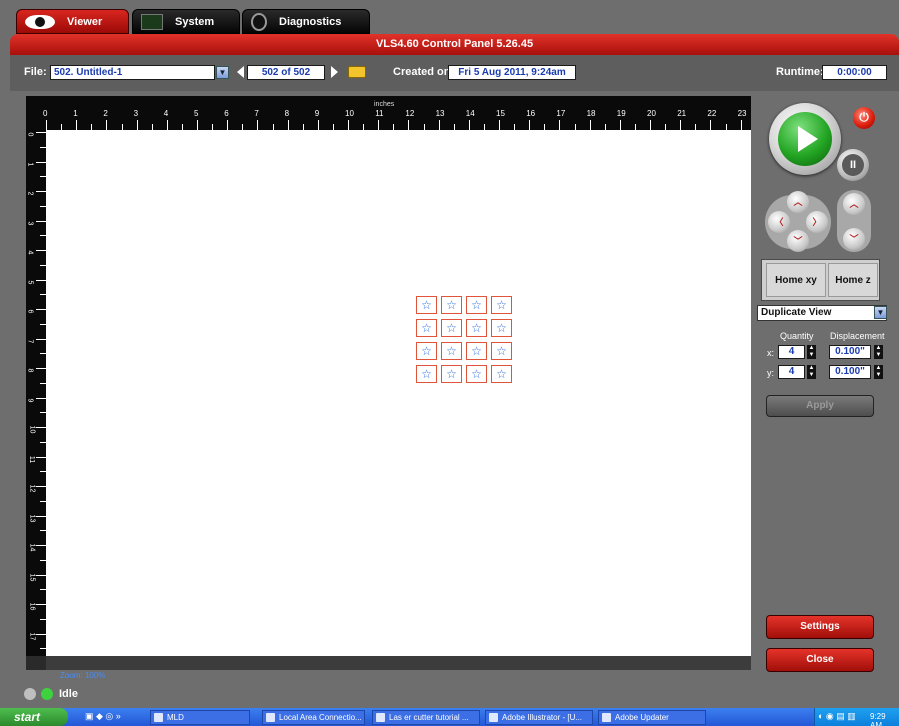  Describe the element at coordinates (798, 241) in the screenshot. I see `jog-down-button: ﹀` at that location.